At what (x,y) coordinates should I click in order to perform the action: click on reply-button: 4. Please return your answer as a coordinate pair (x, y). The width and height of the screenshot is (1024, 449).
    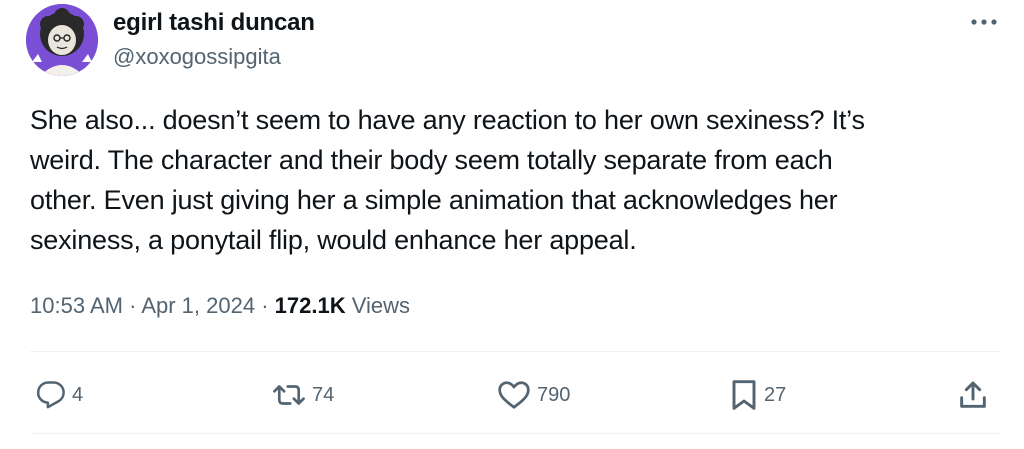
    Looking at the image, I should click on (59, 395).